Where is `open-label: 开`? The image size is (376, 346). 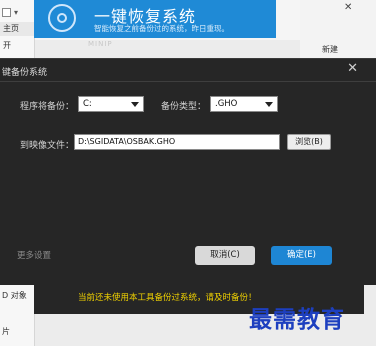 open-label: 开 is located at coordinates (7, 45).